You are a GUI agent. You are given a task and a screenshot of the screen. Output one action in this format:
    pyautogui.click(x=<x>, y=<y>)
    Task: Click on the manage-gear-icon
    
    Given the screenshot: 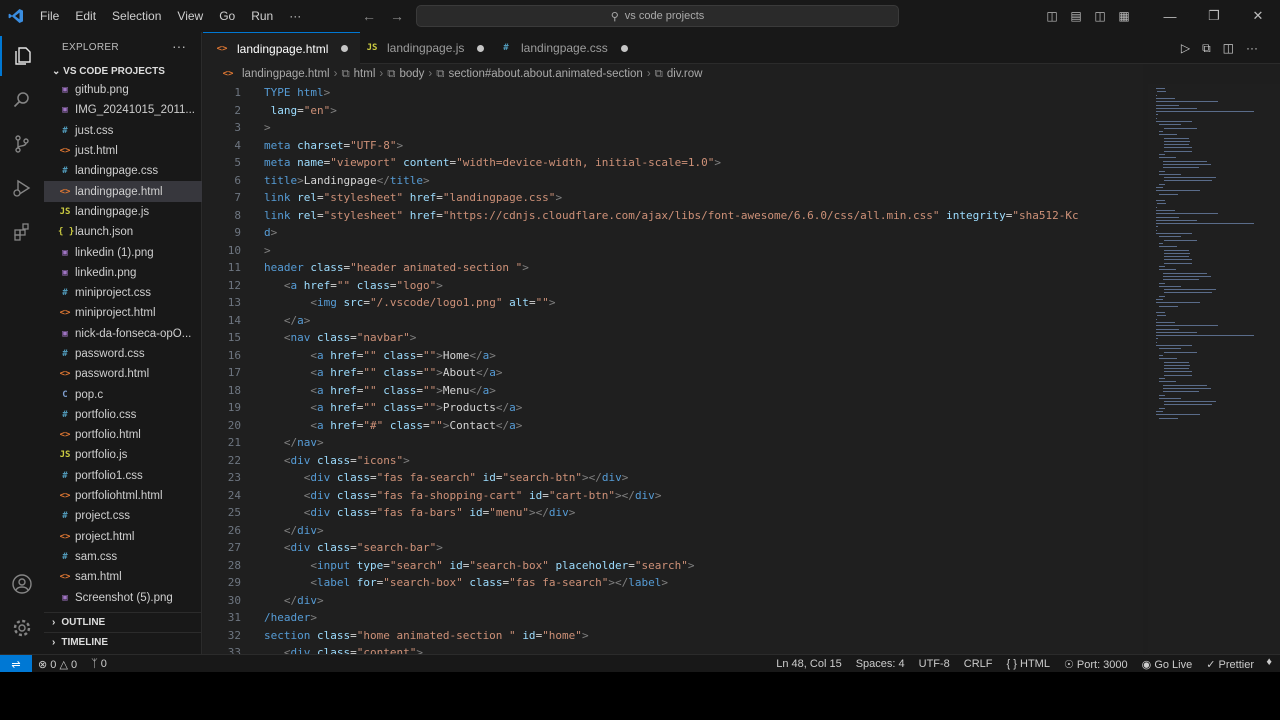 What is the action you would take?
    pyautogui.click(x=22, y=628)
    